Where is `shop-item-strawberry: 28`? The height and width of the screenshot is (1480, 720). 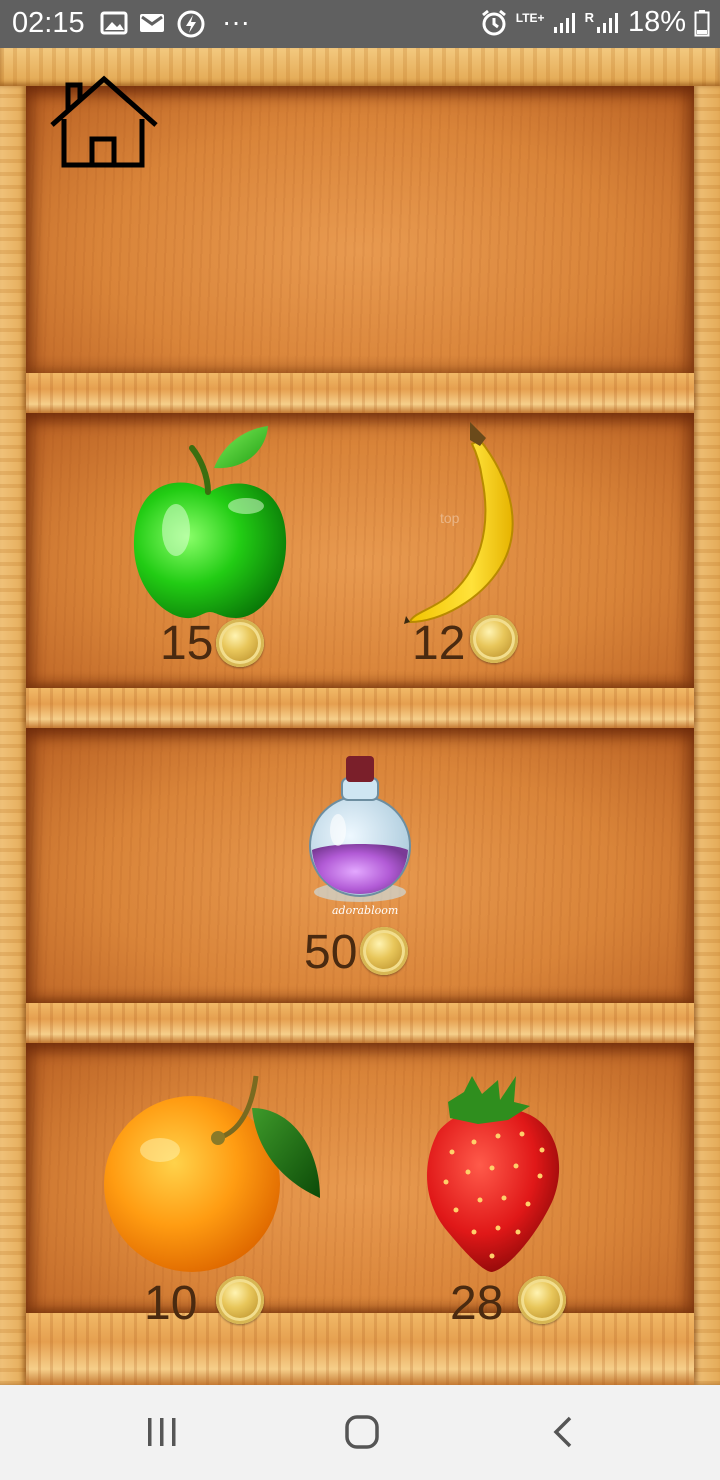
shop-item-strawberry: 28 is located at coordinates (493, 1201).